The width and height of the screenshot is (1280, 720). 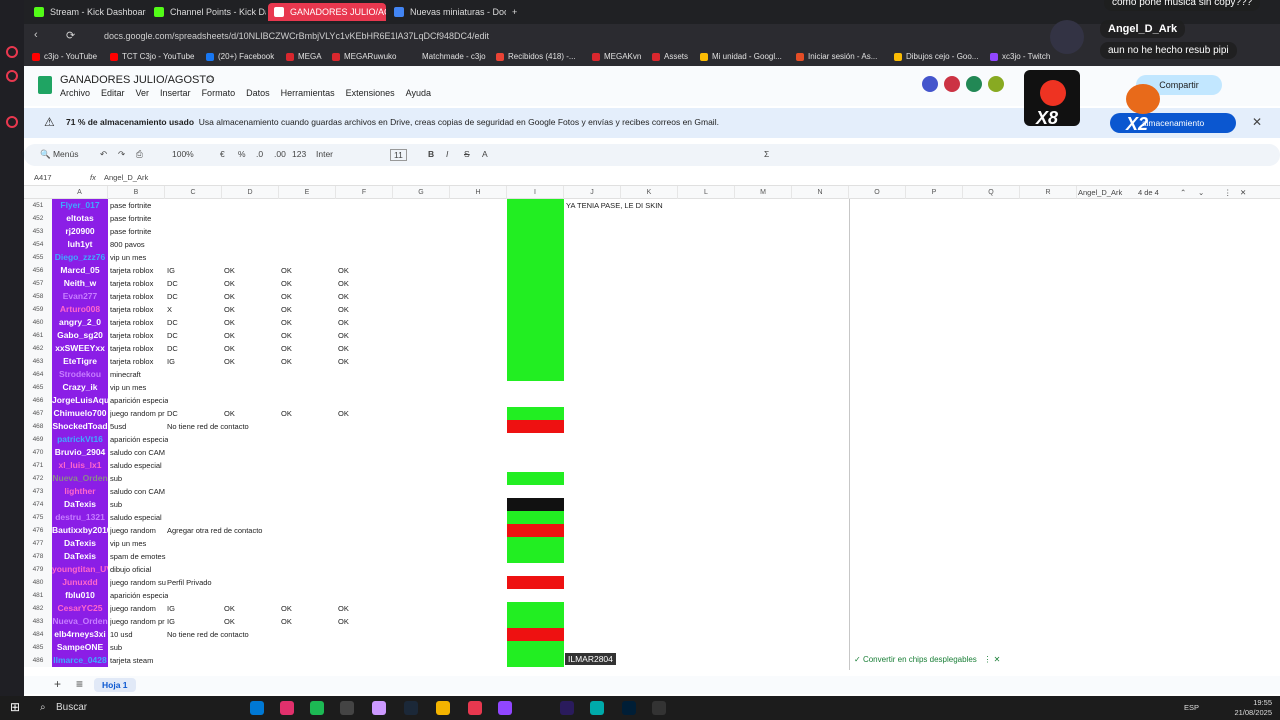 What do you see at coordinates (139, 478) in the screenshot?
I see `cell-prize: sub` at bounding box center [139, 478].